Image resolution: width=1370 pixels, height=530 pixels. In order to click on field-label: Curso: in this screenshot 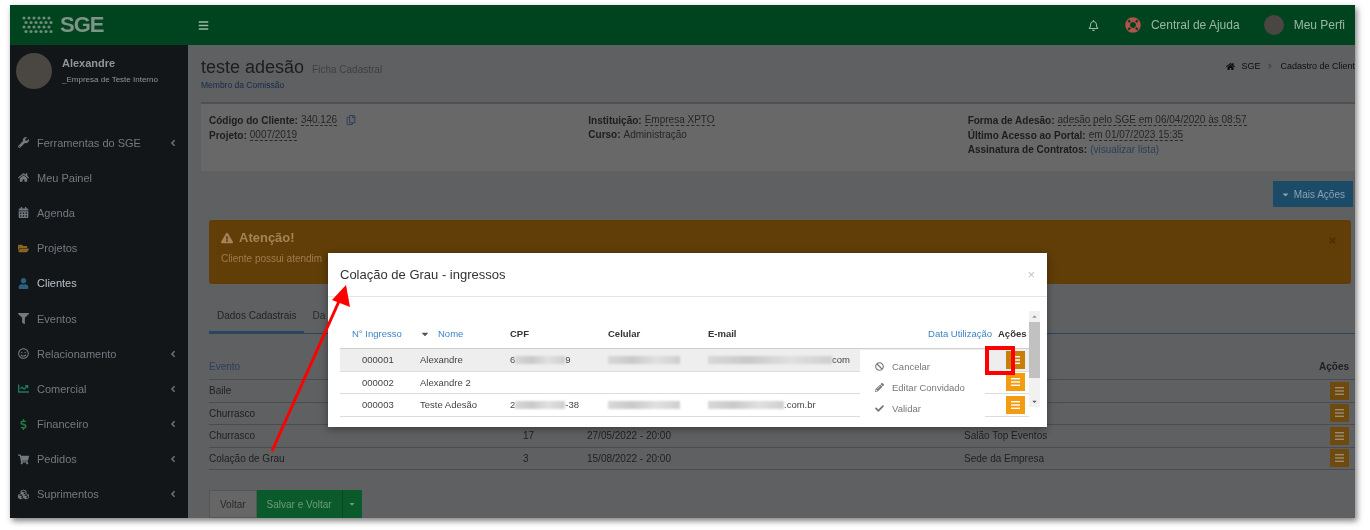, I will do `click(604, 135)`.